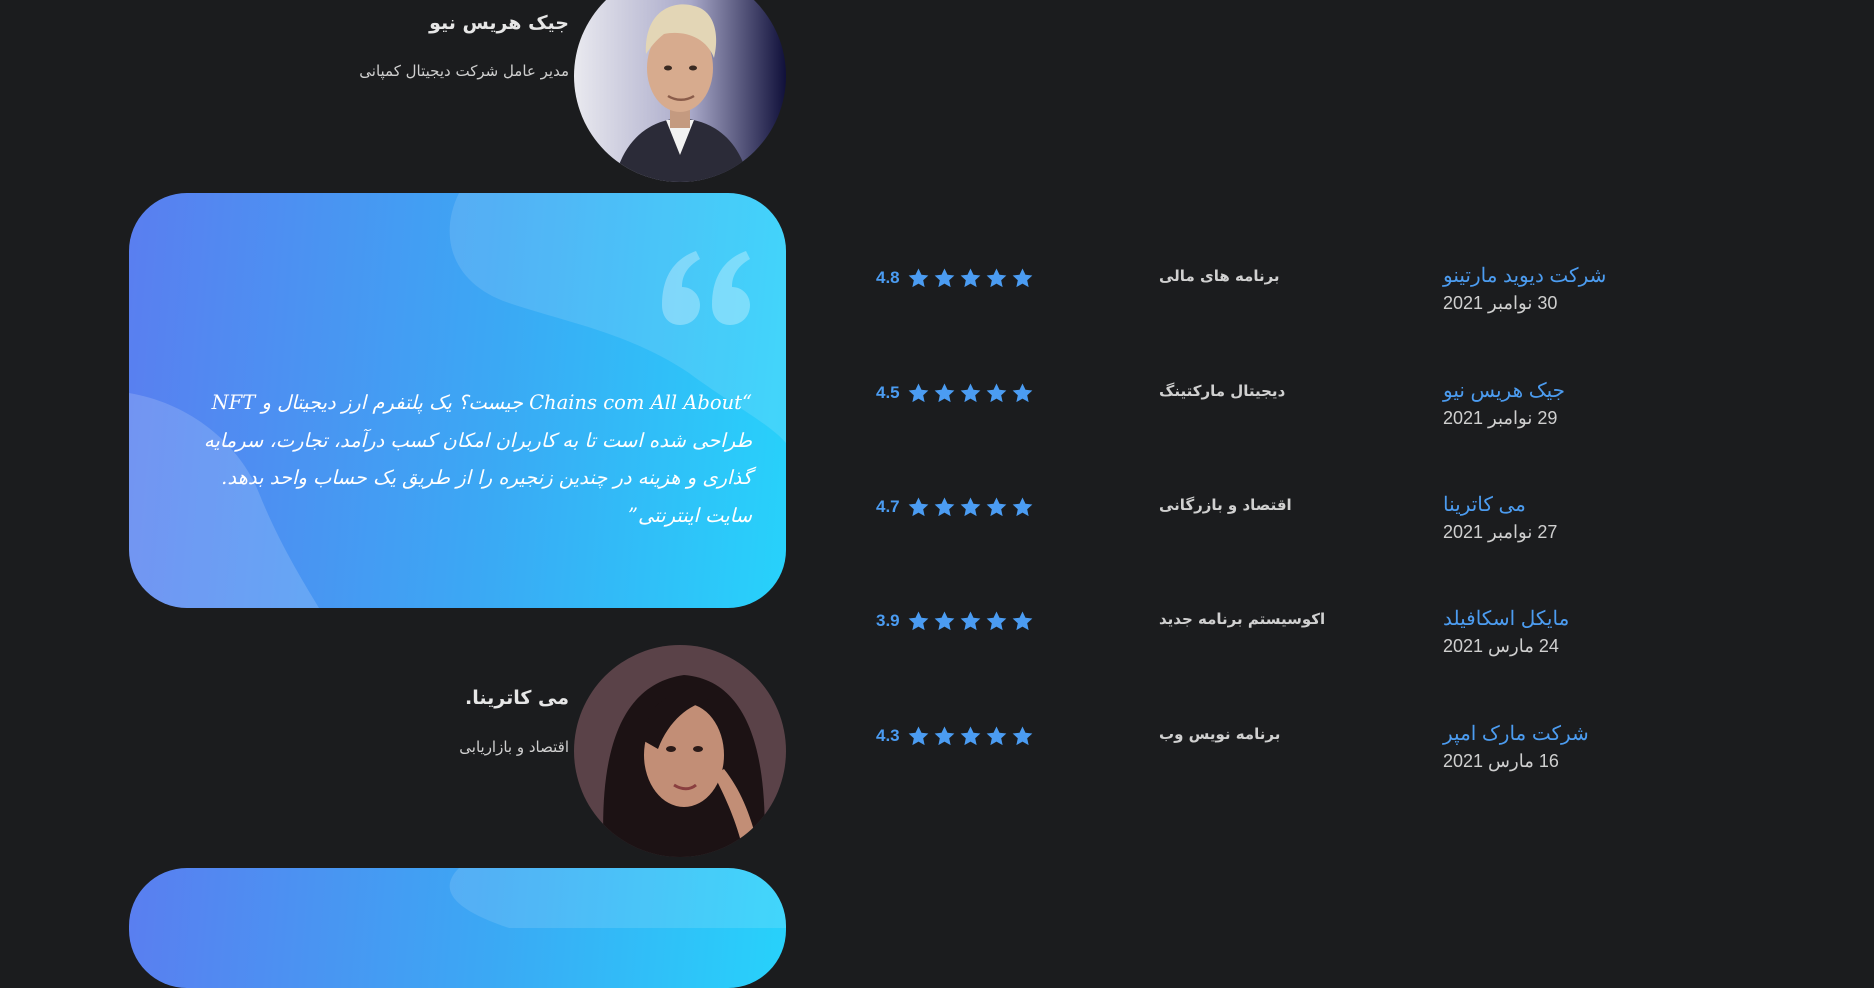 The image size is (1874, 988). What do you see at coordinates (1225, 505) in the screenshot?
I see `category-label: اقتصاد و بازرگانی` at bounding box center [1225, 505].